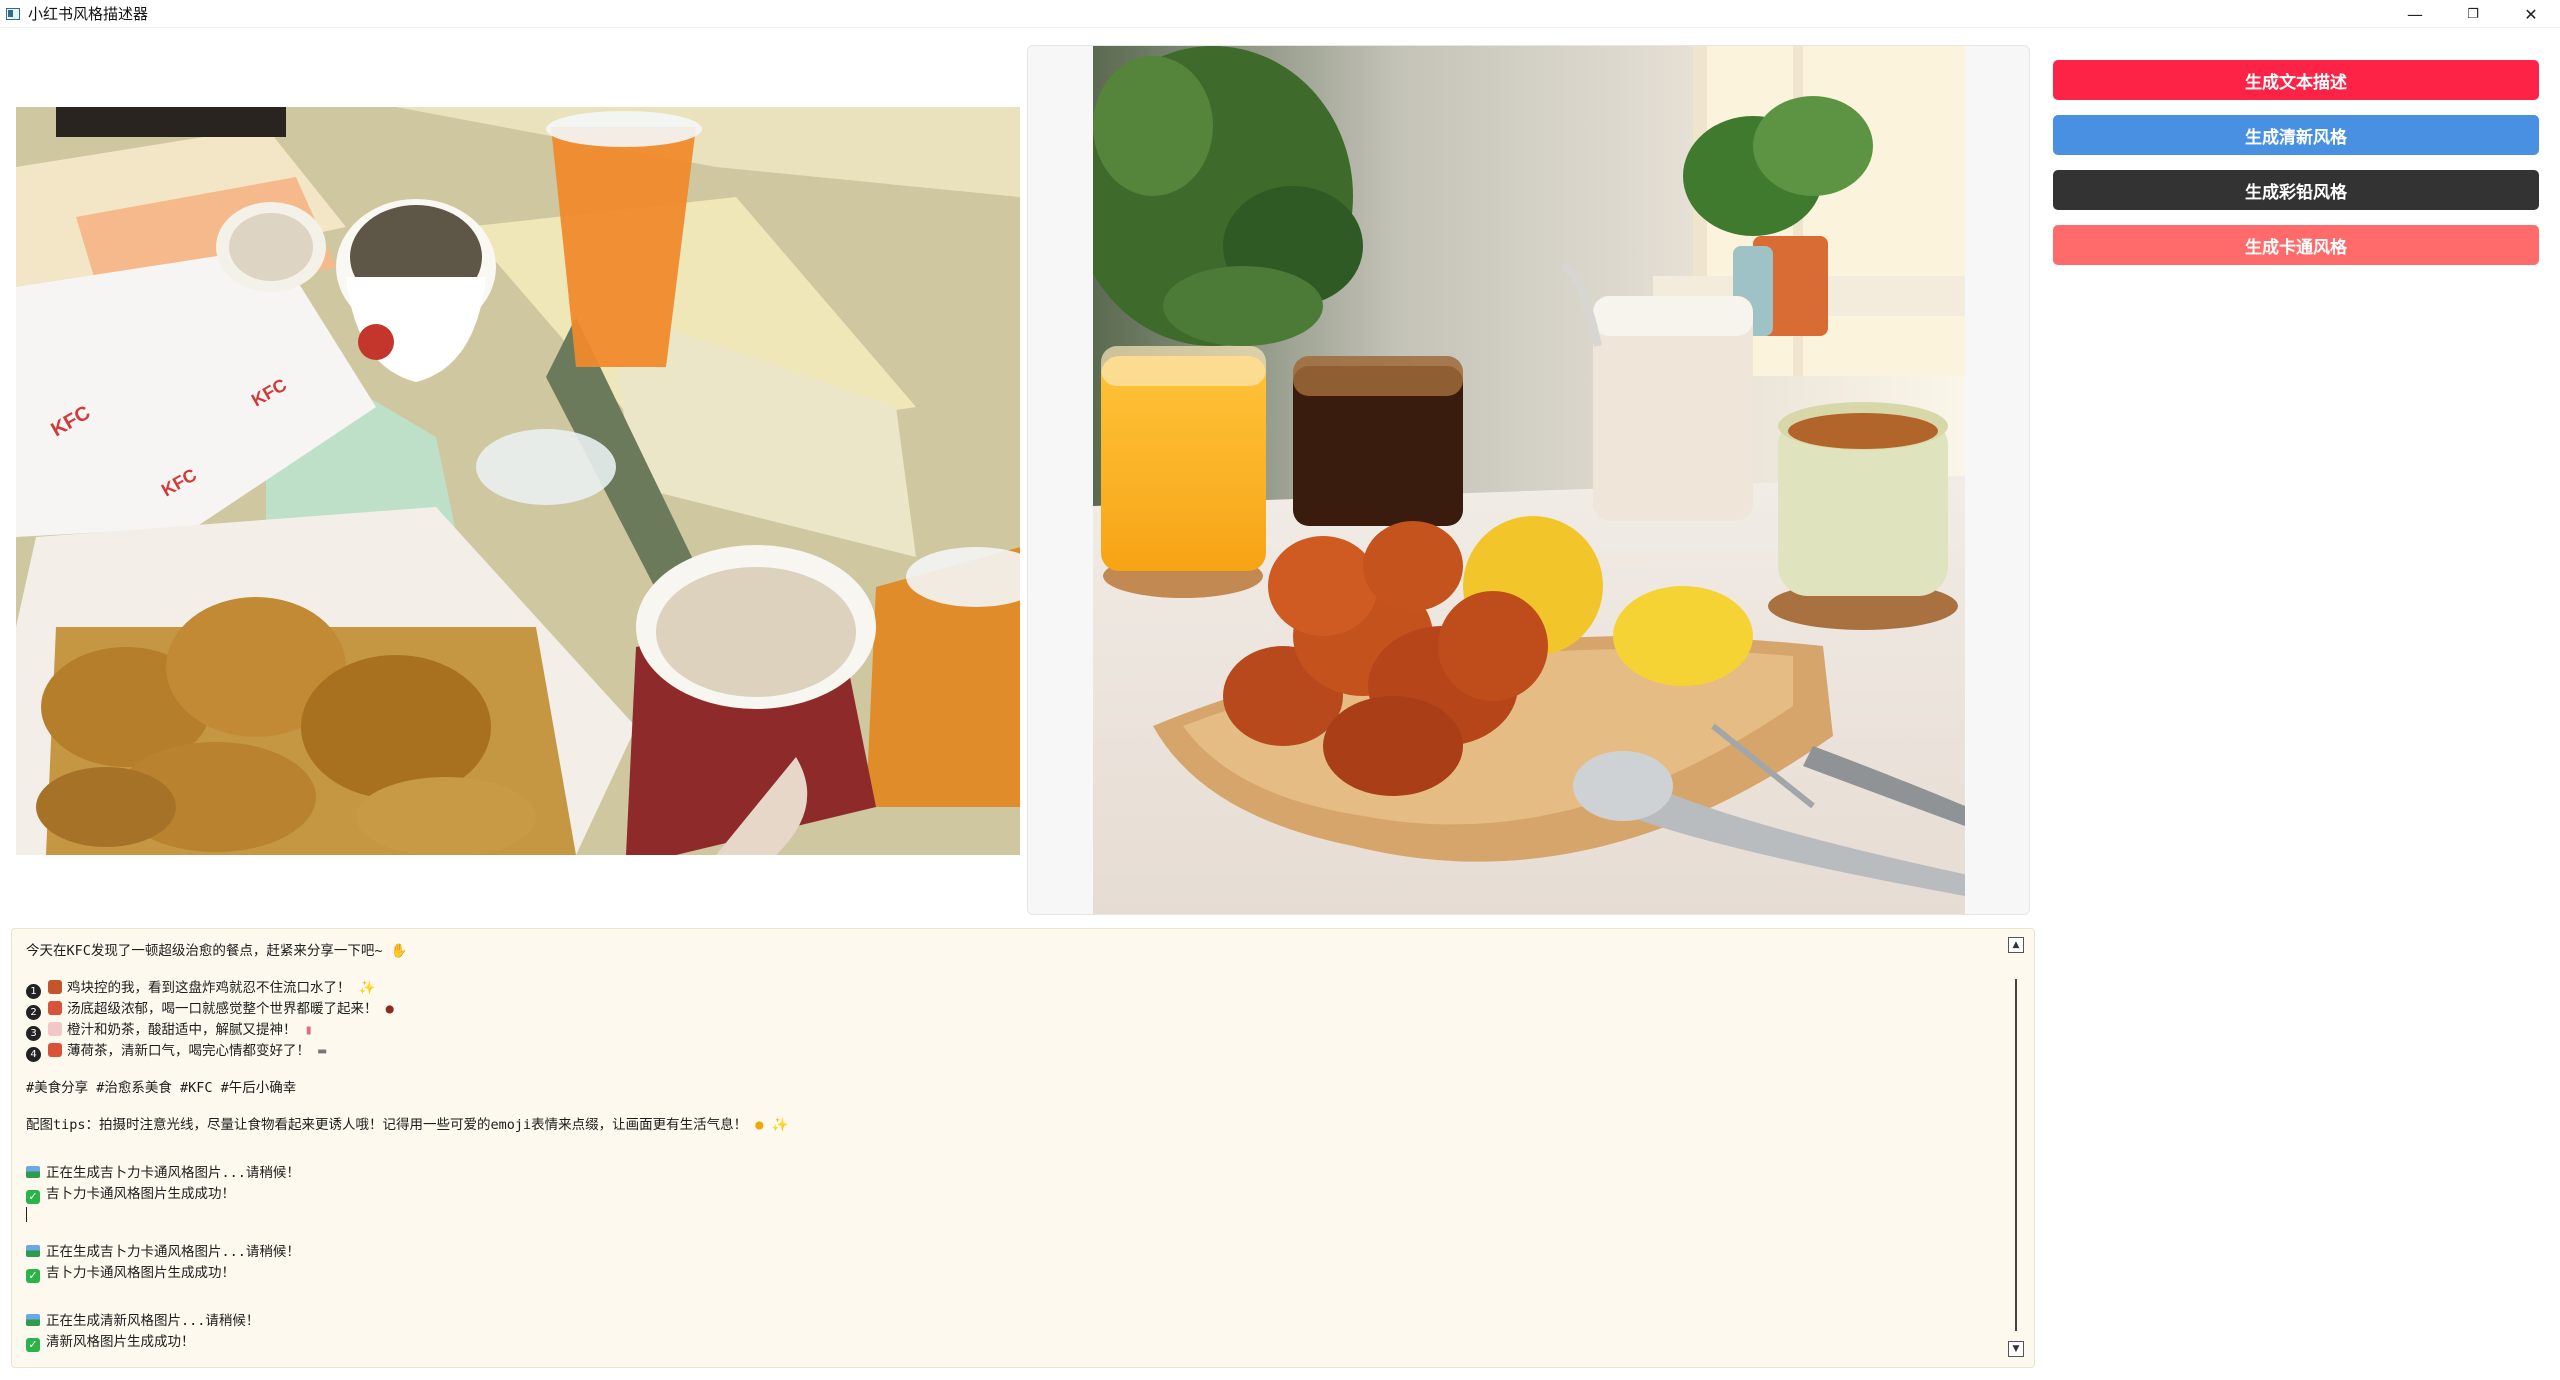 This screenshot has height=1380, width=2560. I want to click on soup-icon, so click(55, 1008).